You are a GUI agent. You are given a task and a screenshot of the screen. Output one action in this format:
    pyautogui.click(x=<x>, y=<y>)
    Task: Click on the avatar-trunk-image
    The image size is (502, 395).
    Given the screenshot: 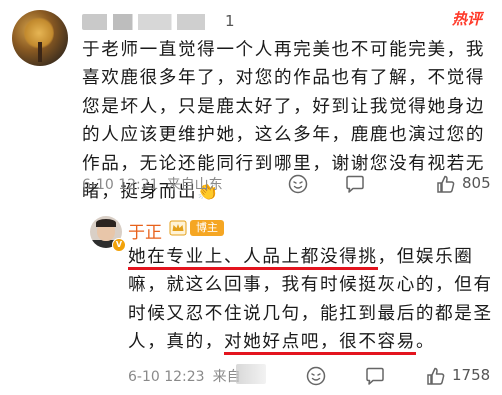 What is the action you would take?
    pyautogui.click(x=40, y=52)
    